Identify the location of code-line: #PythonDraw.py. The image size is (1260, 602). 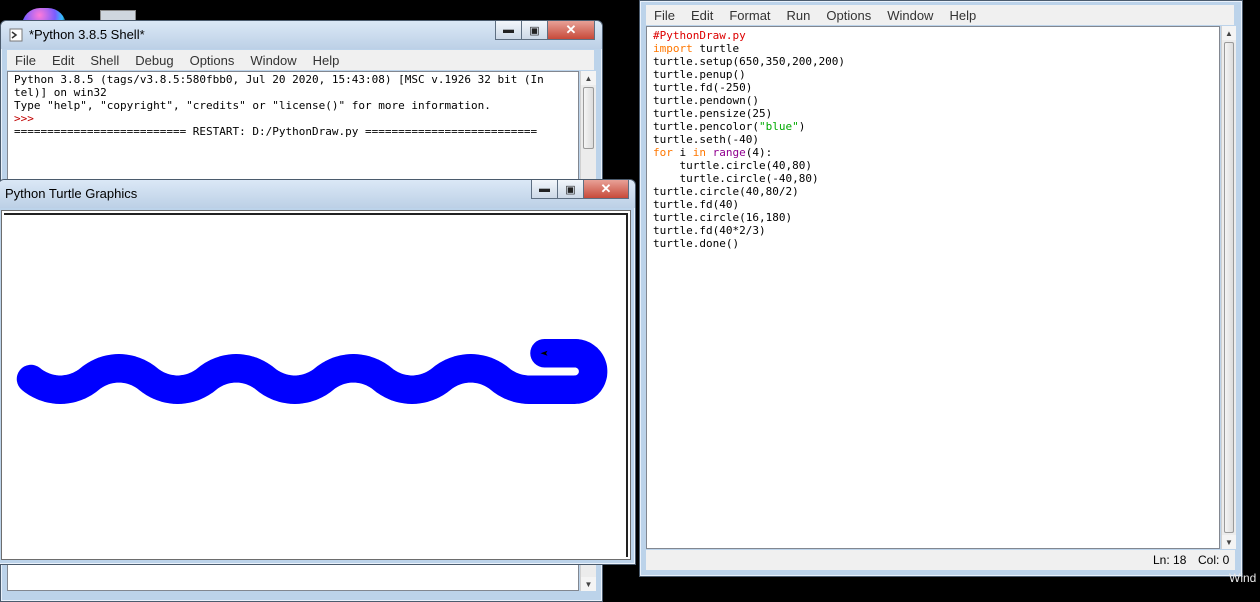
(936, 35).